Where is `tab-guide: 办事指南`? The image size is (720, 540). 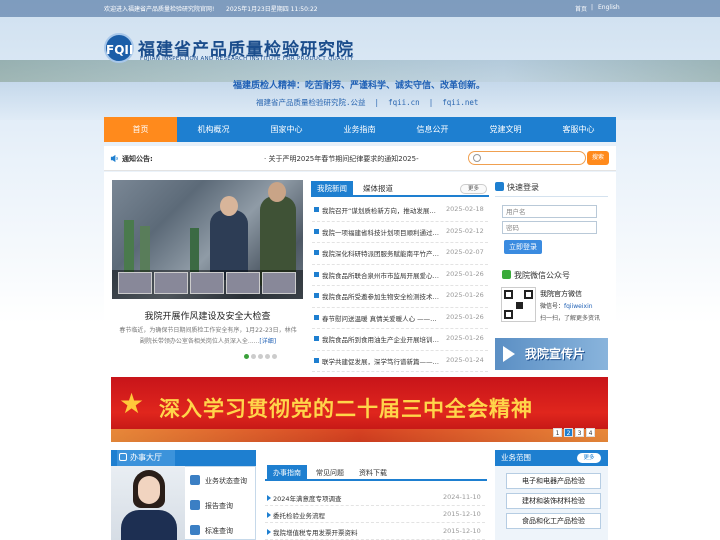 tab-guide: 办事指南 is located at coordinates (287, 473).